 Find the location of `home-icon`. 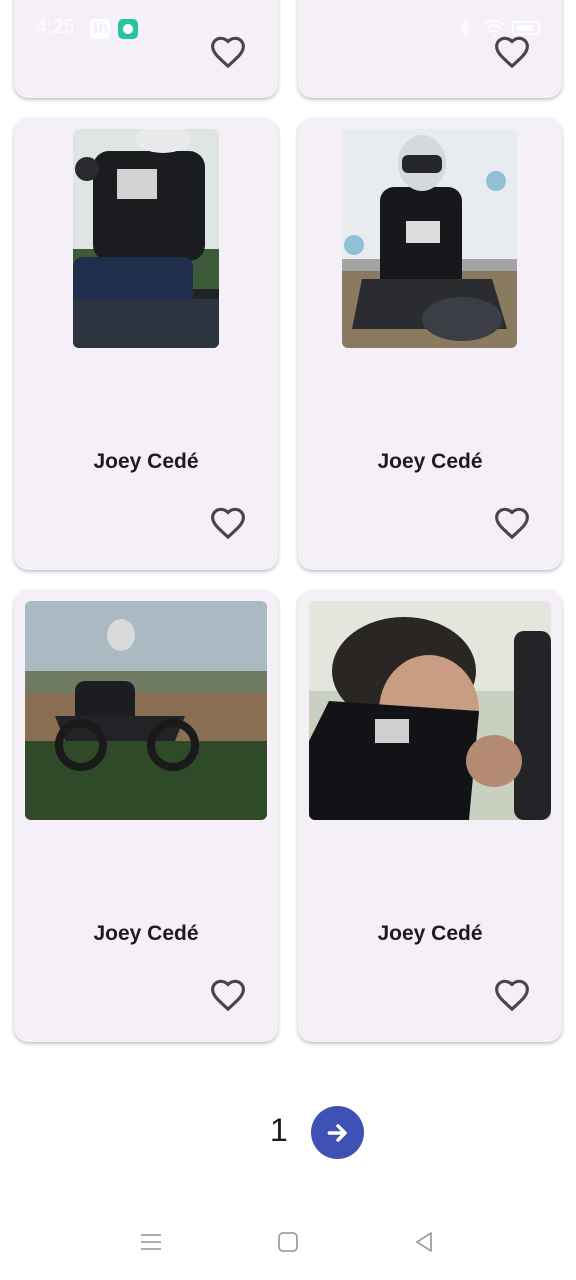

home-icon is located at coordinates (288, 1242).